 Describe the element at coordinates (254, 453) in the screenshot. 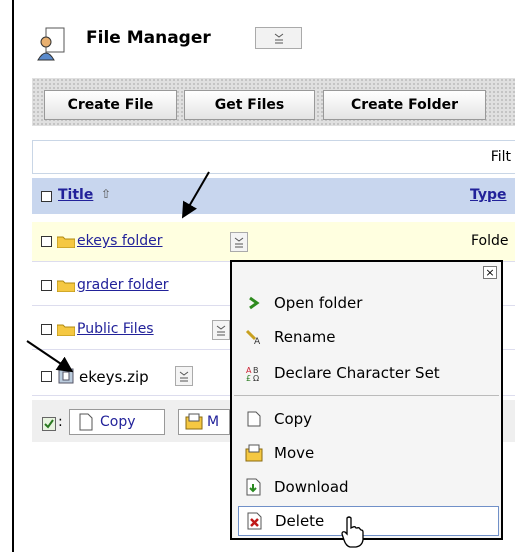

I see `move-icon` at that location.